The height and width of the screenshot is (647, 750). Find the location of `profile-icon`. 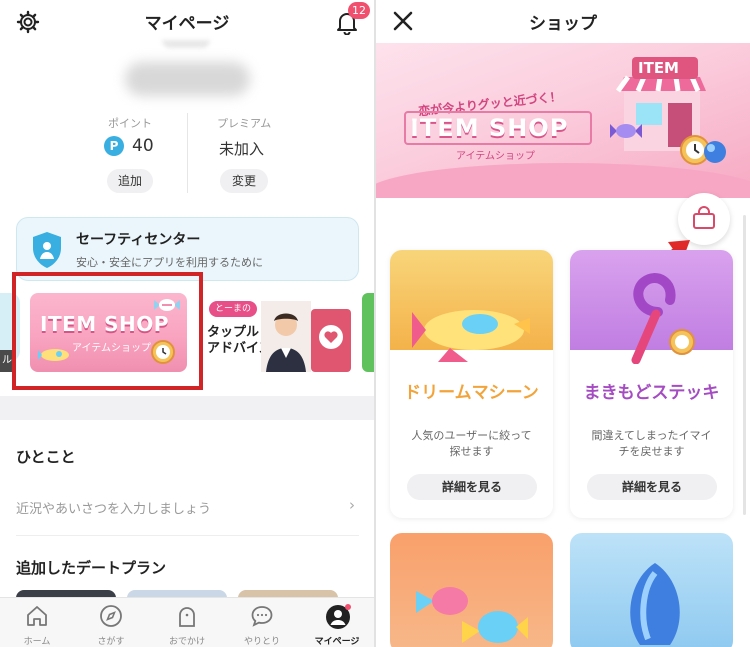

profile-icon is located at coordinates (338, 616).